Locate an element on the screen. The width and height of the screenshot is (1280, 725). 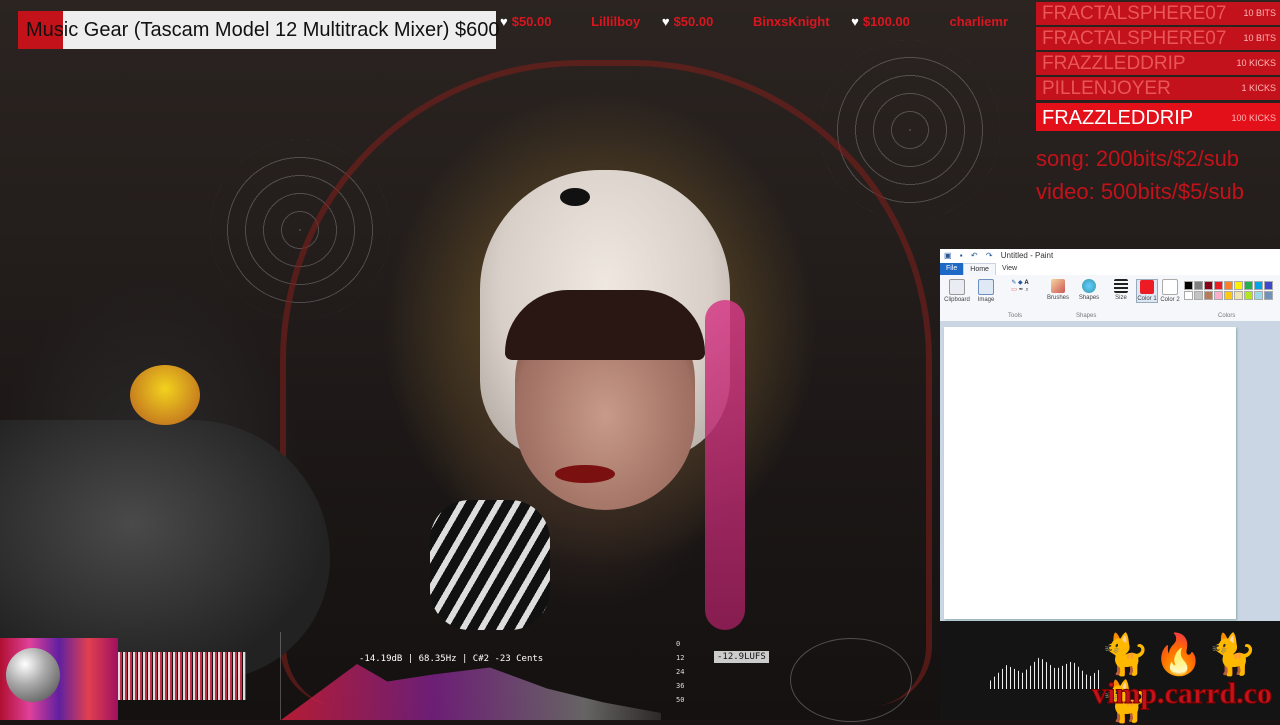
image-icon is located at coordinates (986, 287).